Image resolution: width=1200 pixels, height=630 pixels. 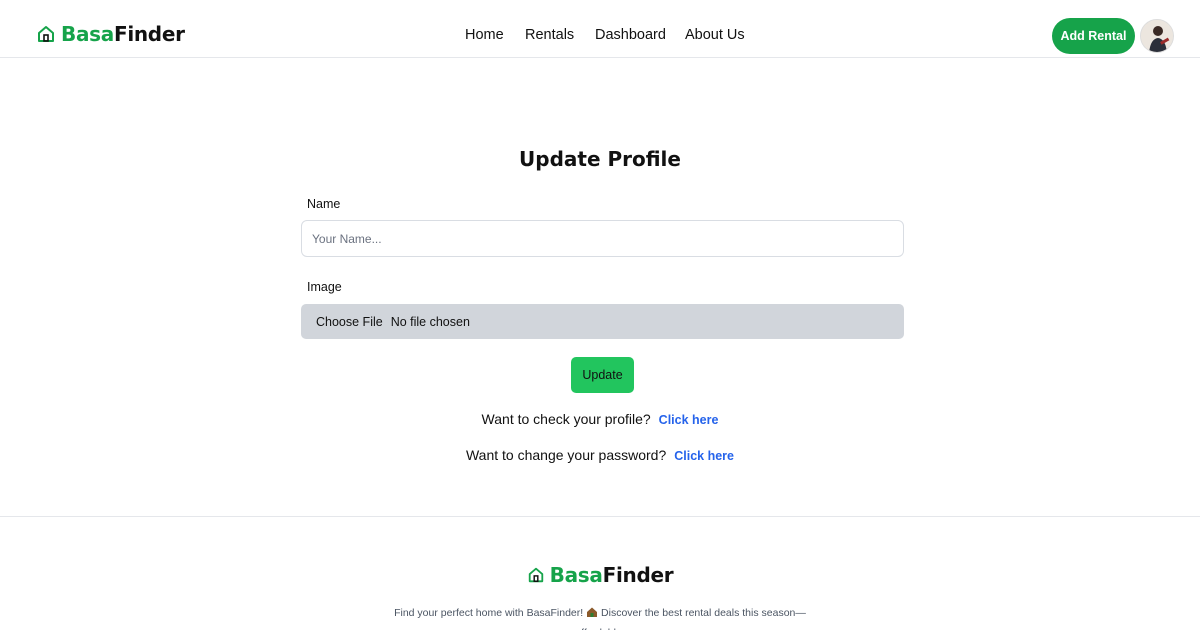 What do you see at coordinates (638, 575) in the screenshot?
I see `footer-brand-part2: Finder` at bounding box center [638, 575].